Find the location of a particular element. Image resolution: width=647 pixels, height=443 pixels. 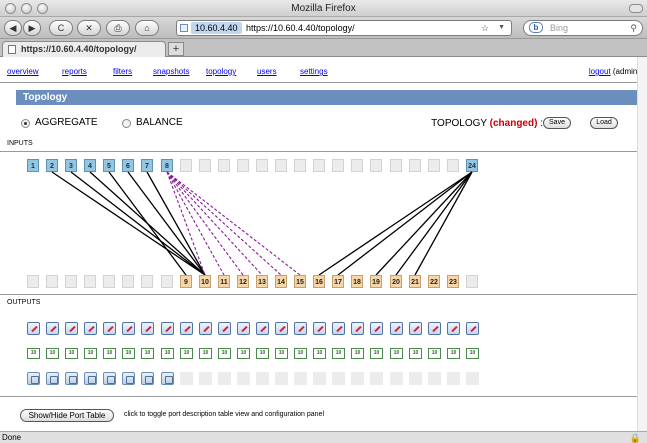

bookmark-star-icon: ☆ is located at coordinates (485, 28).